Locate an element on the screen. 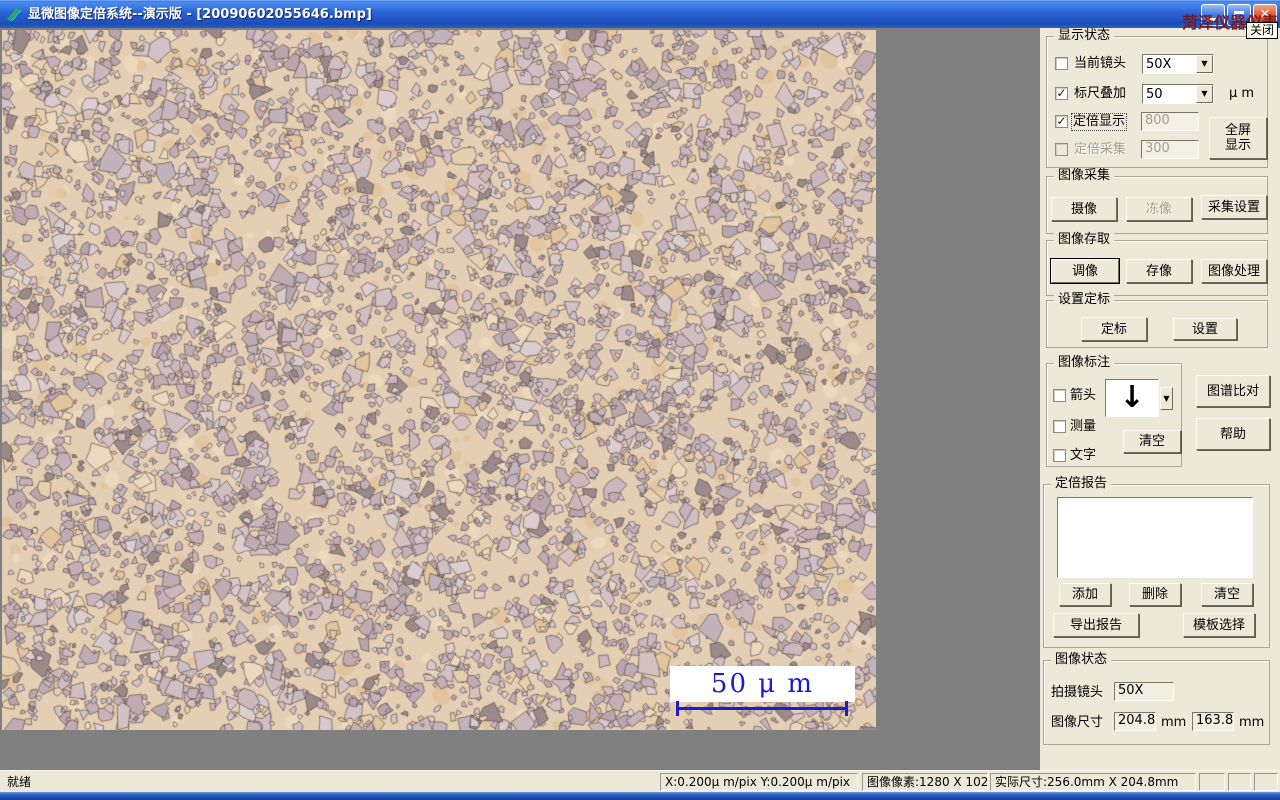 Image resolution: width=1280 pixels, height=800 pixels. text-annotation-checkbox is located at coordinates (1059, 455).